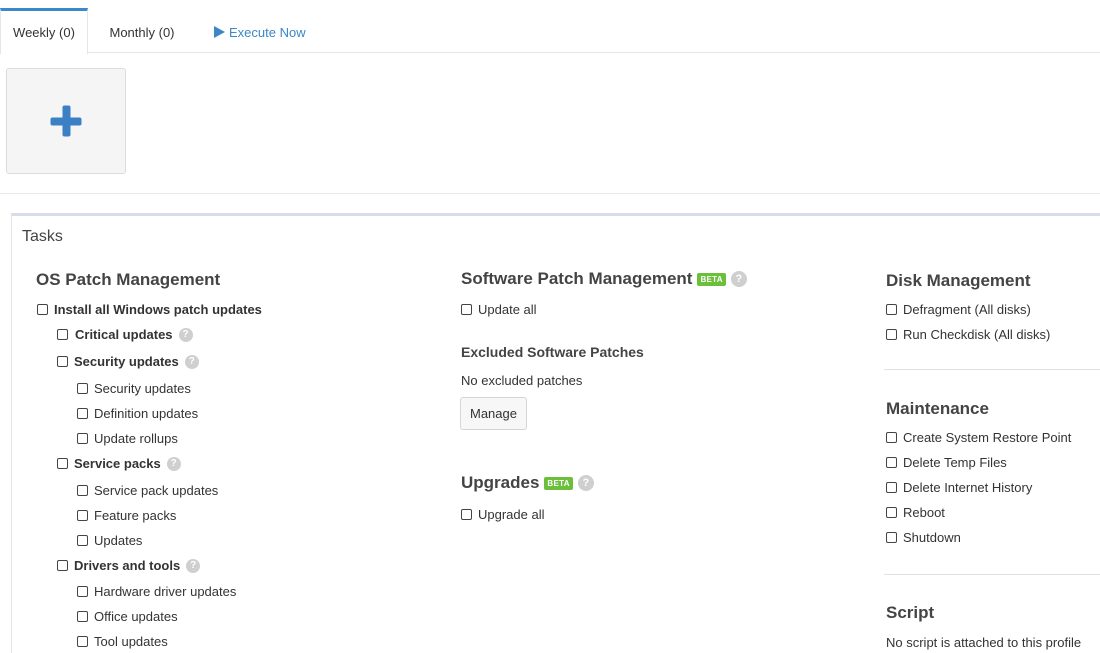 The width and height of the screenshot is (1100, 653). Describe the element at coordinates (134, 388) in the screenshot. I see `security-updates-checkbox: Security updates` at that location.